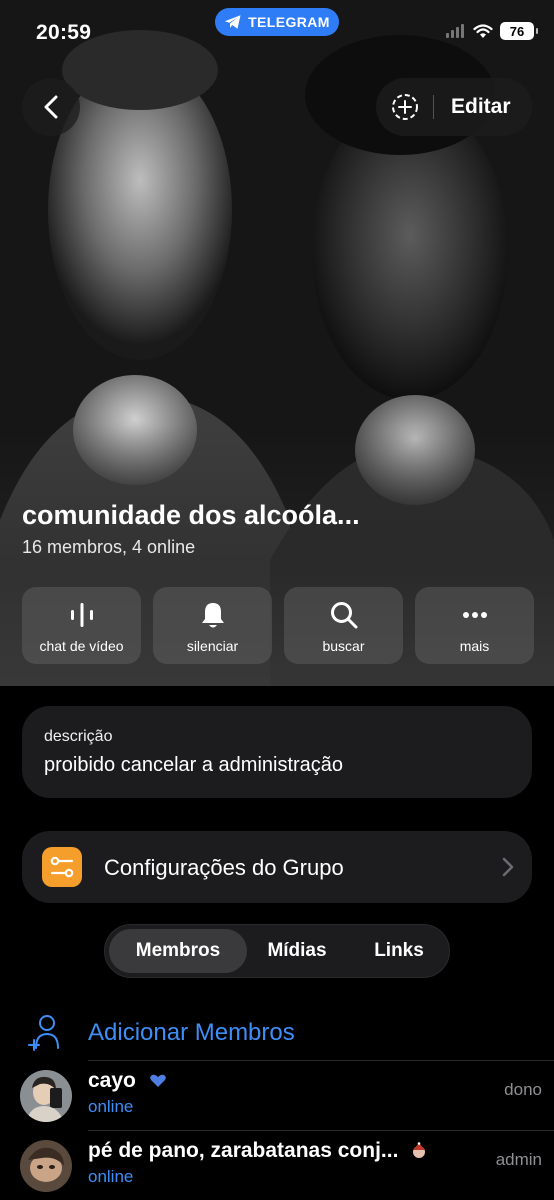  What do you see at coordinates (81, 646) in the screenshot?
I see `video-chat-label: chat de vídeo` at bounding box center [81, 646].